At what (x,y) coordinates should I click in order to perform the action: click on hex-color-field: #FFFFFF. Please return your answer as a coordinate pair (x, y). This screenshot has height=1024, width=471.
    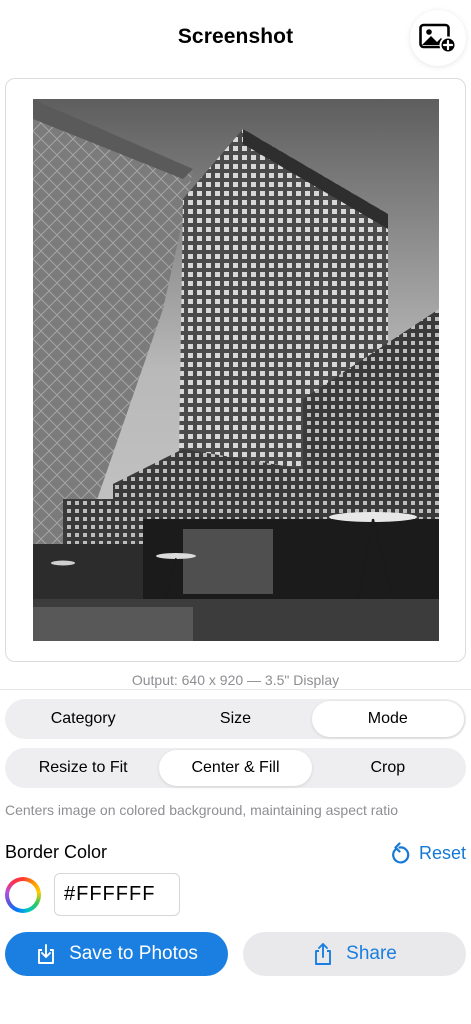
    Looking at the image, I should click on (117, 894).